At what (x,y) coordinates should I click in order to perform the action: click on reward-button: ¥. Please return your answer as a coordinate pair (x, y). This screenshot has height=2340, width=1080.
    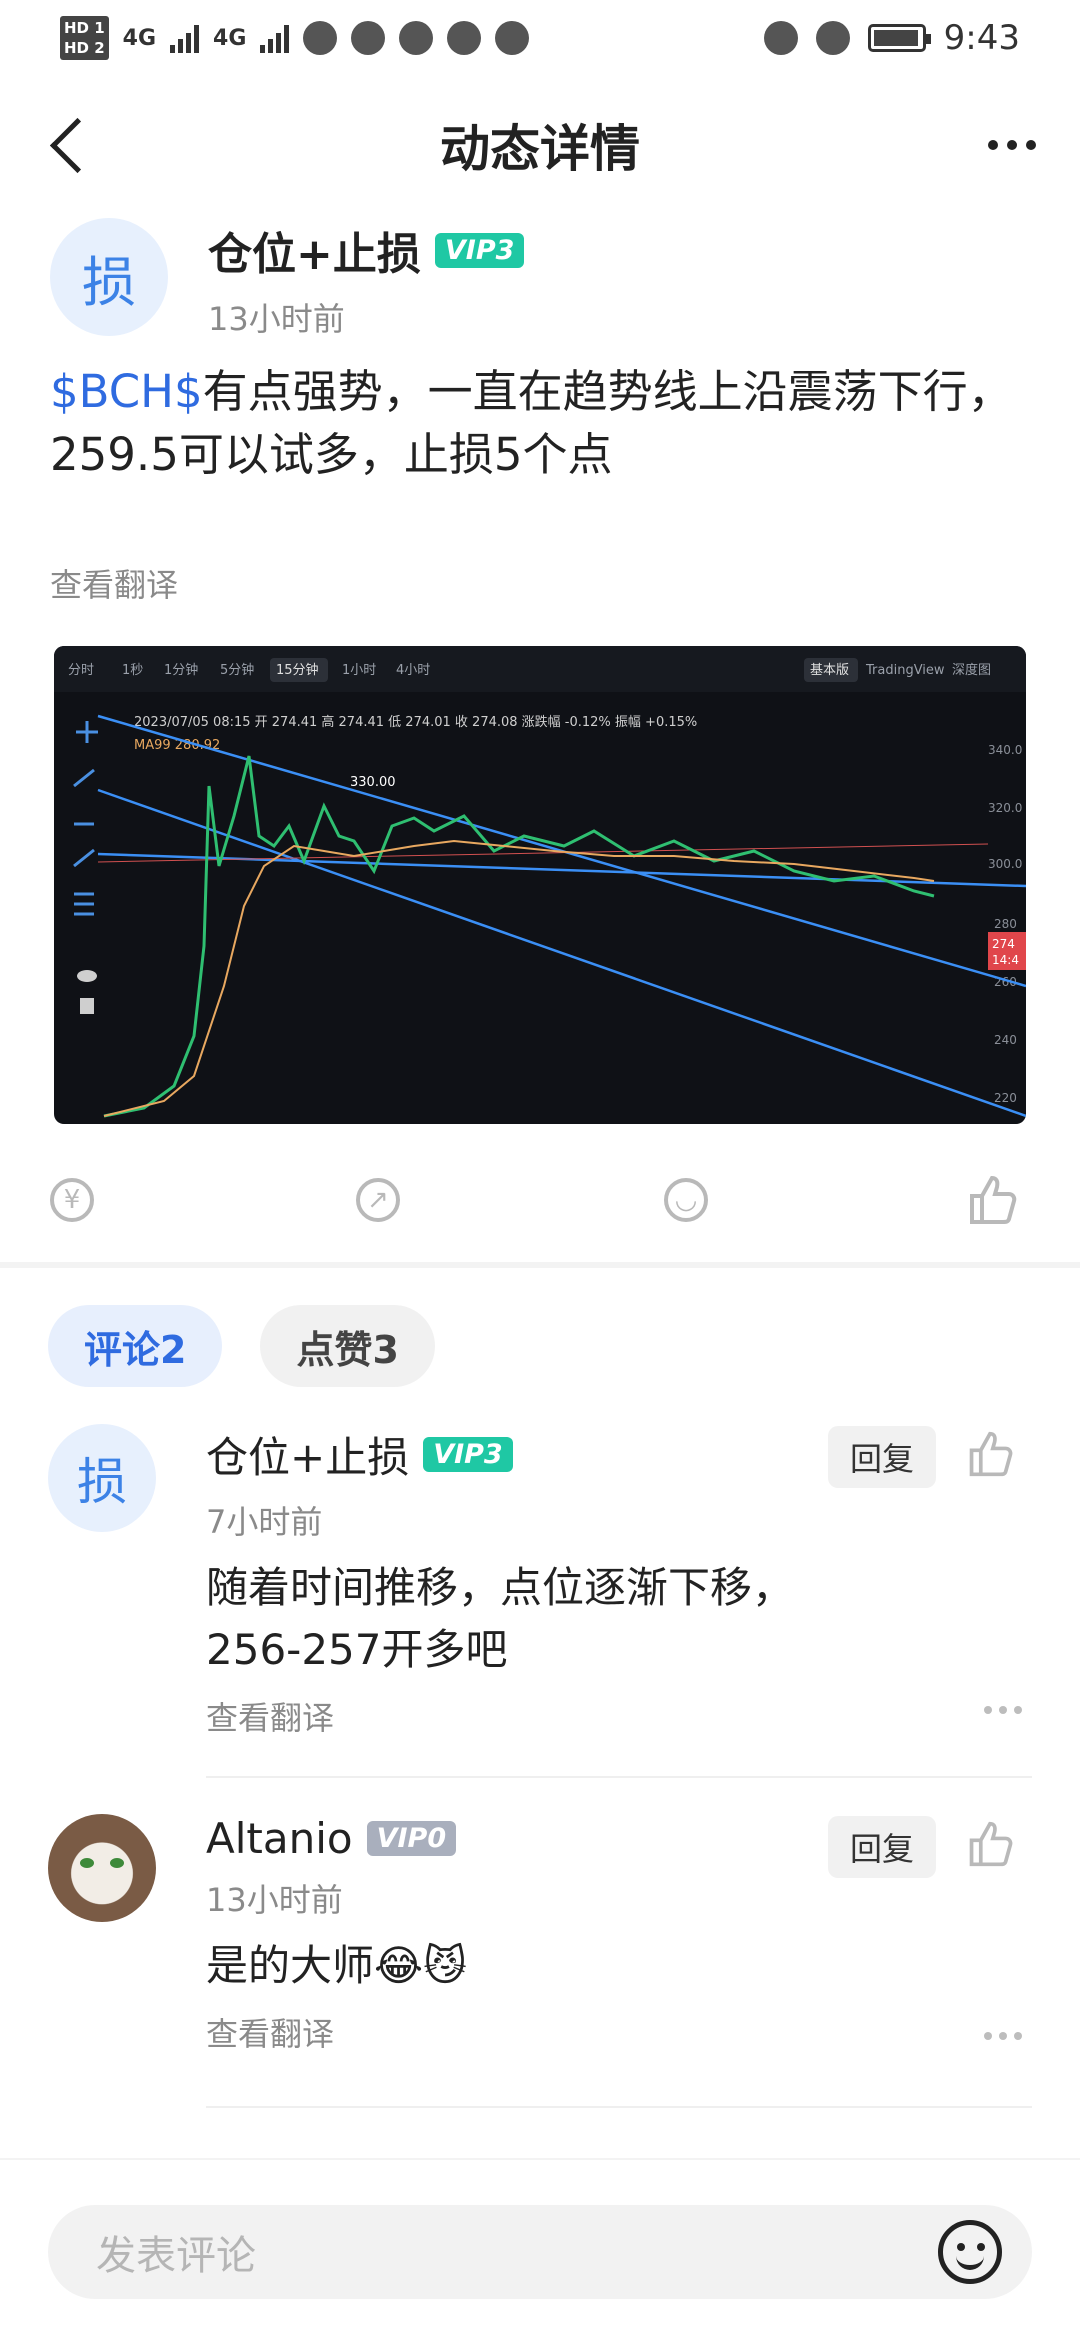
    Looking at the image, I should click on (72, 1200).